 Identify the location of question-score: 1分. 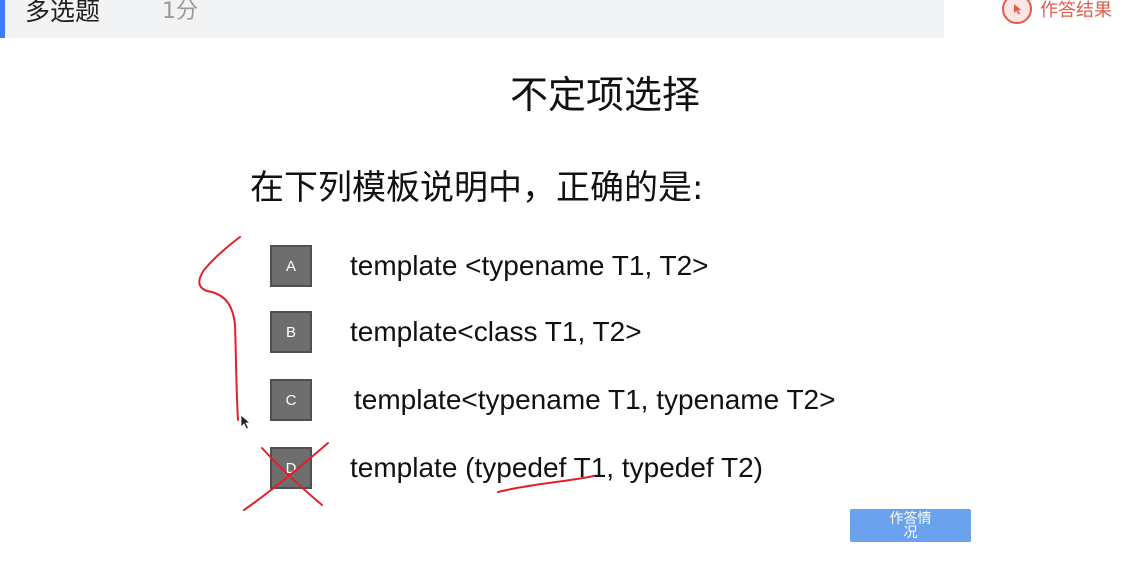
(180, 12).